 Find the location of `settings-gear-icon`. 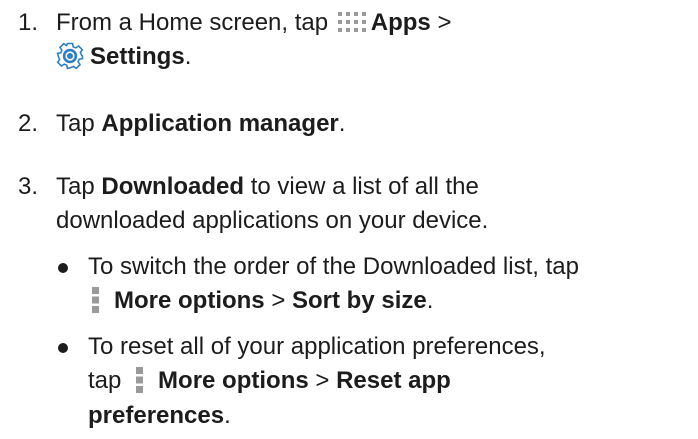

settings-gear-icon is located at coordinates (70, 56).